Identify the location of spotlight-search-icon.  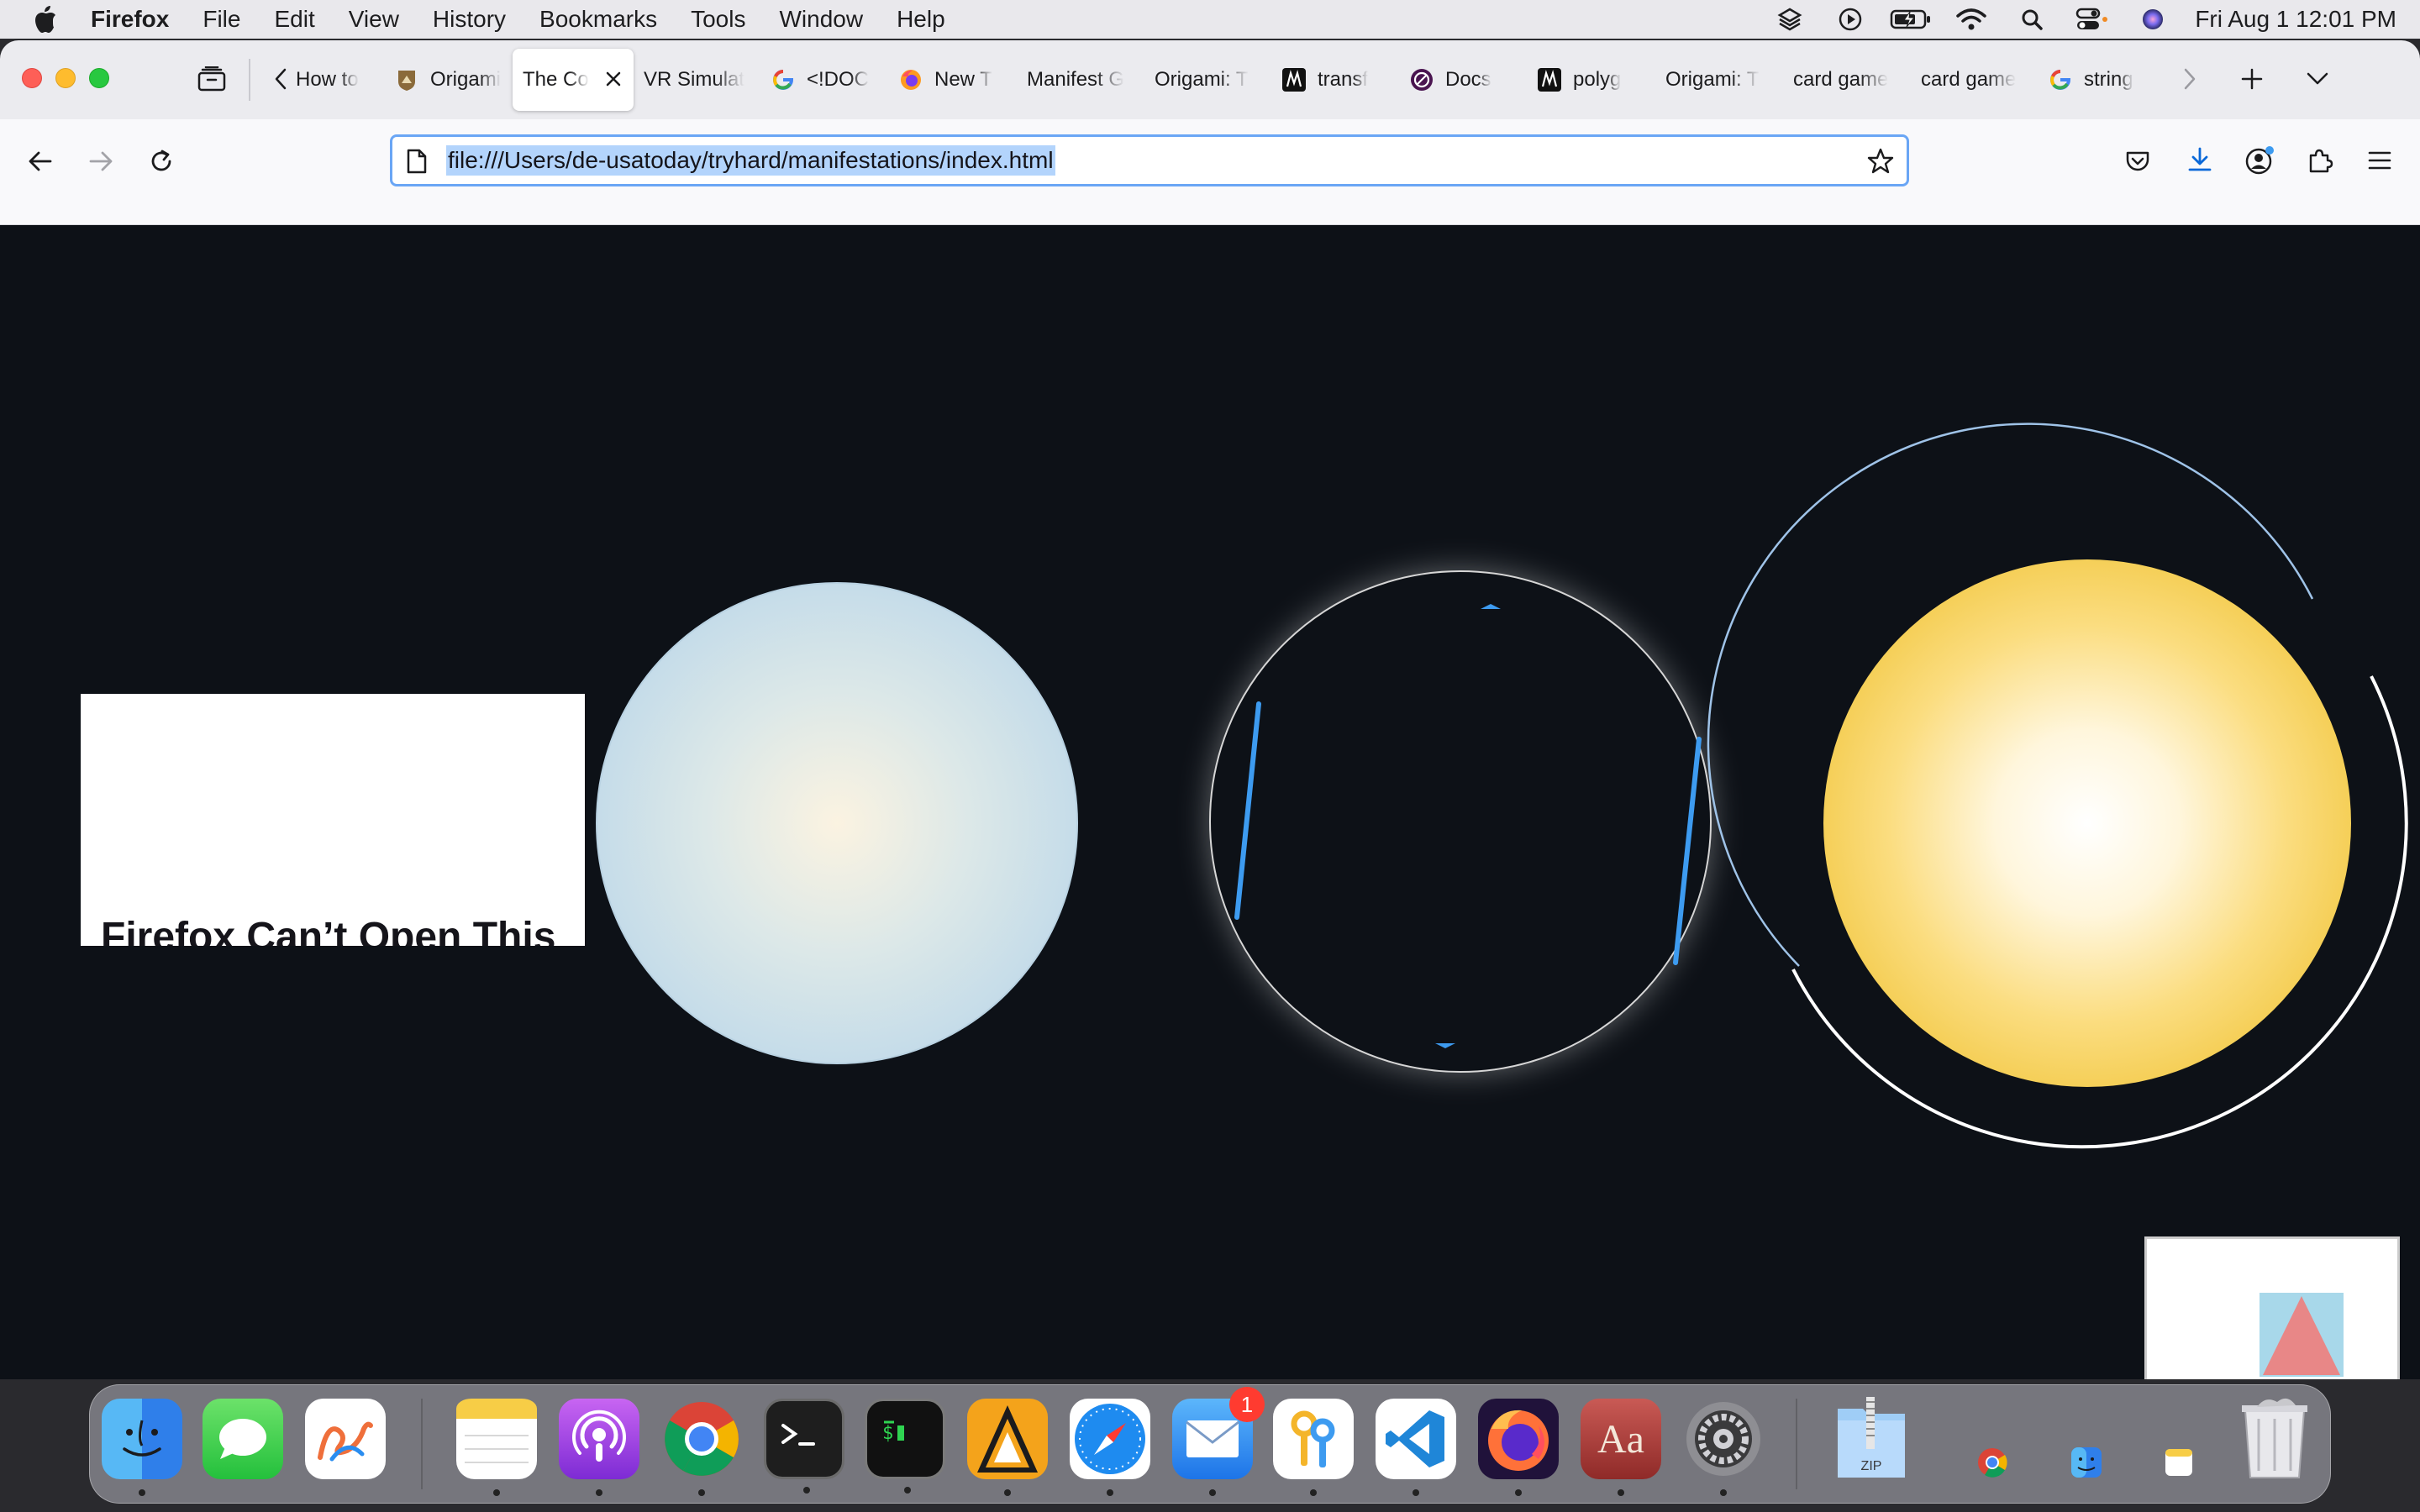
(2032, 19).